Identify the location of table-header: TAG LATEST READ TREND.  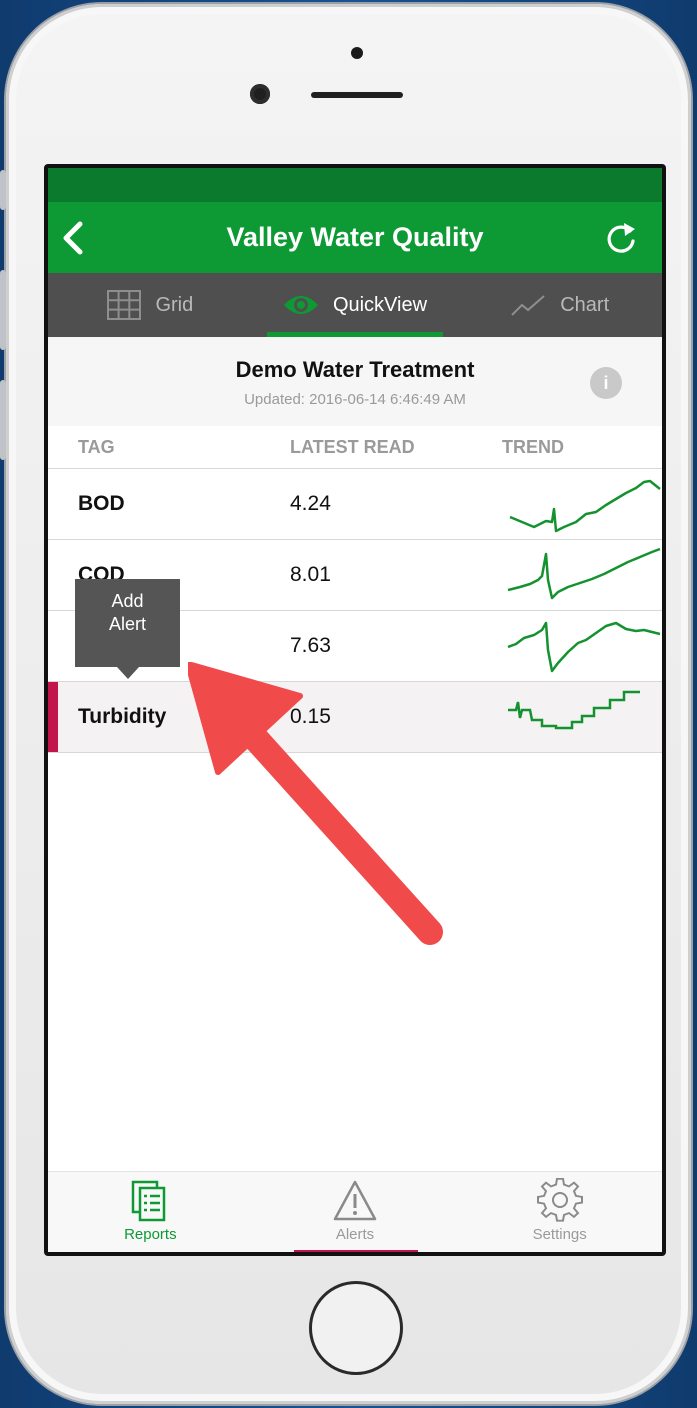
(355, 447).